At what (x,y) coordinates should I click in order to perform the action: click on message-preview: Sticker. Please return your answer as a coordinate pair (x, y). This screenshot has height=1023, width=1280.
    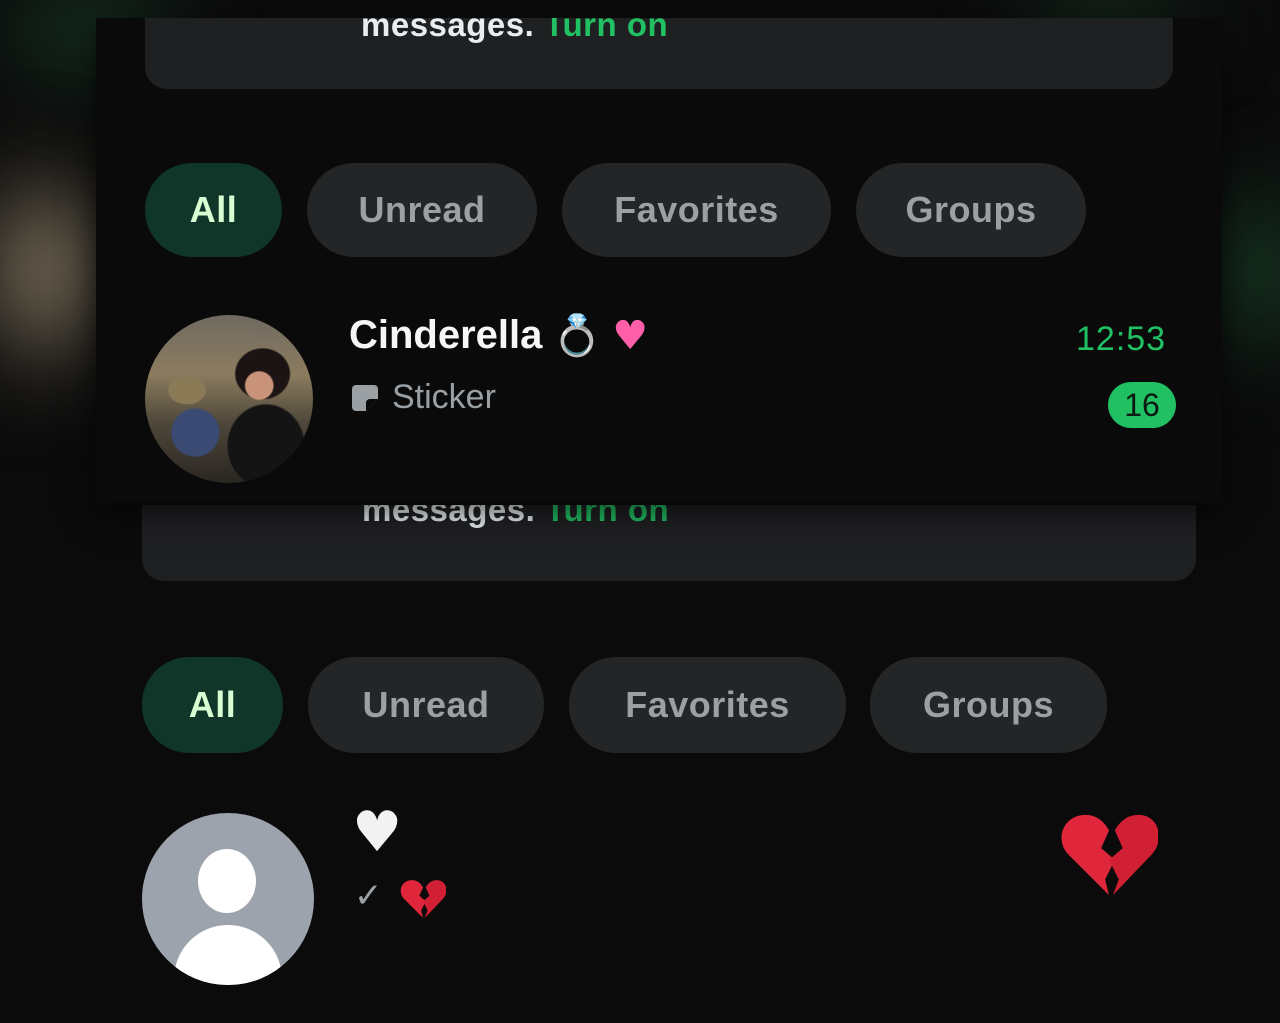
    Looking at the image, I should click on (423, 397).